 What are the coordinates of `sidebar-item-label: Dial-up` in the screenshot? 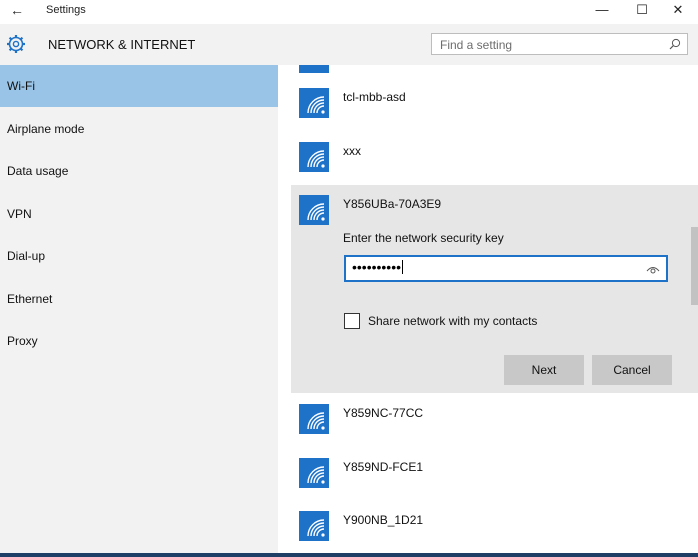 It's located at (26, 256).